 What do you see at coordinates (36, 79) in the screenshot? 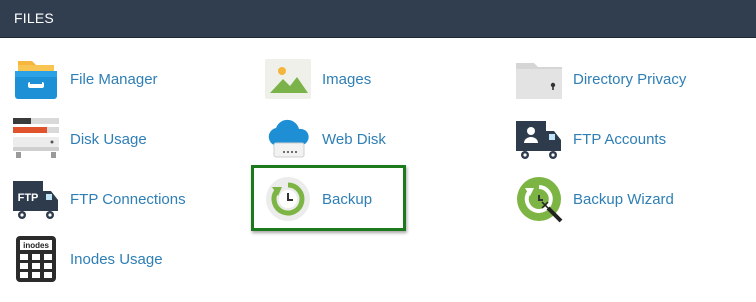
I see `file-manager-icon` at bounding box center [36, 79].